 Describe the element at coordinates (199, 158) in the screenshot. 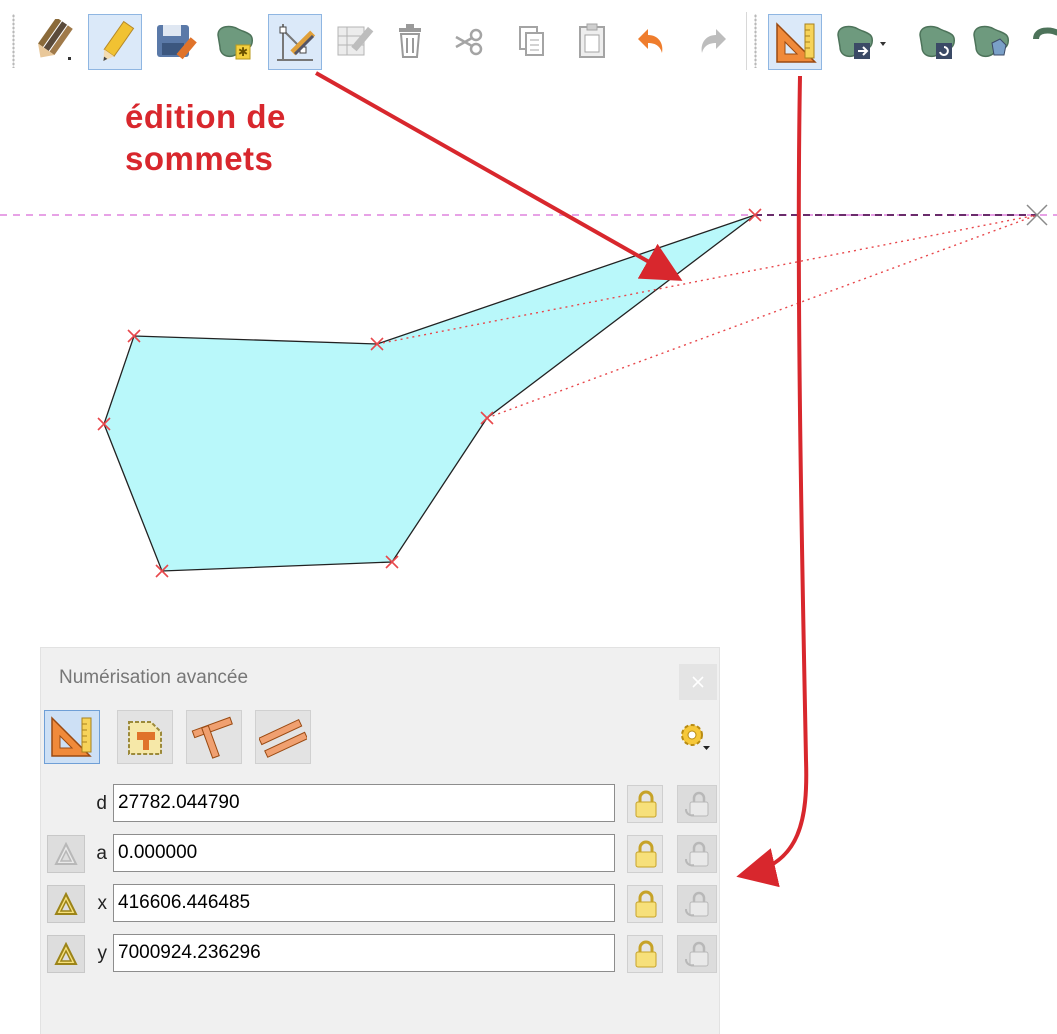

I see `annotation-line-2: sommets` at that location.